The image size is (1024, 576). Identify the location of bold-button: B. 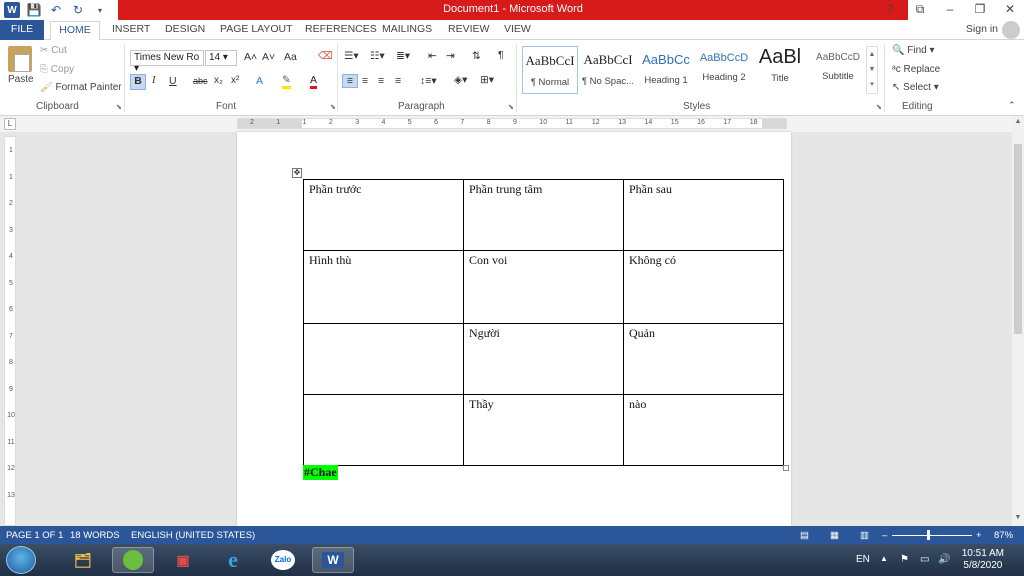
(138, 82).